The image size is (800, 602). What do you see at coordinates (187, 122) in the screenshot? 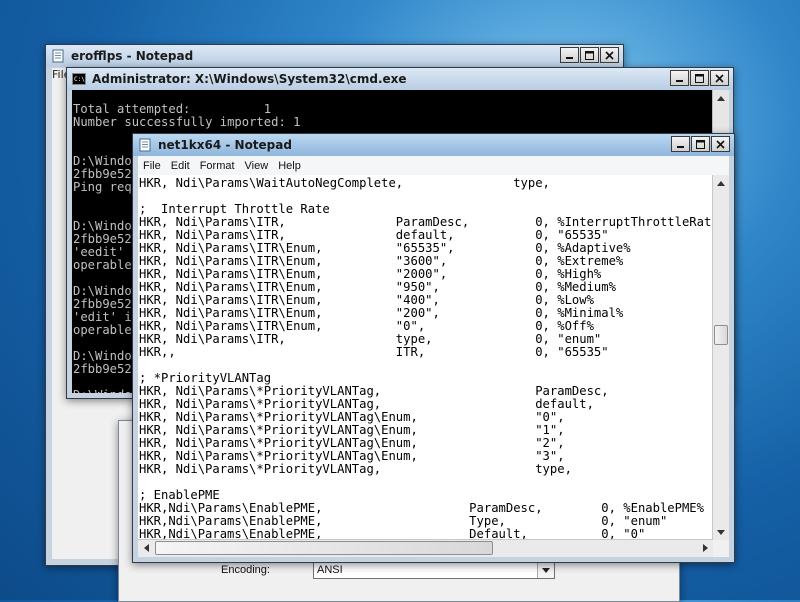
I see `console-line: Number successfully imported: 1` at bounding box center [187, 122].